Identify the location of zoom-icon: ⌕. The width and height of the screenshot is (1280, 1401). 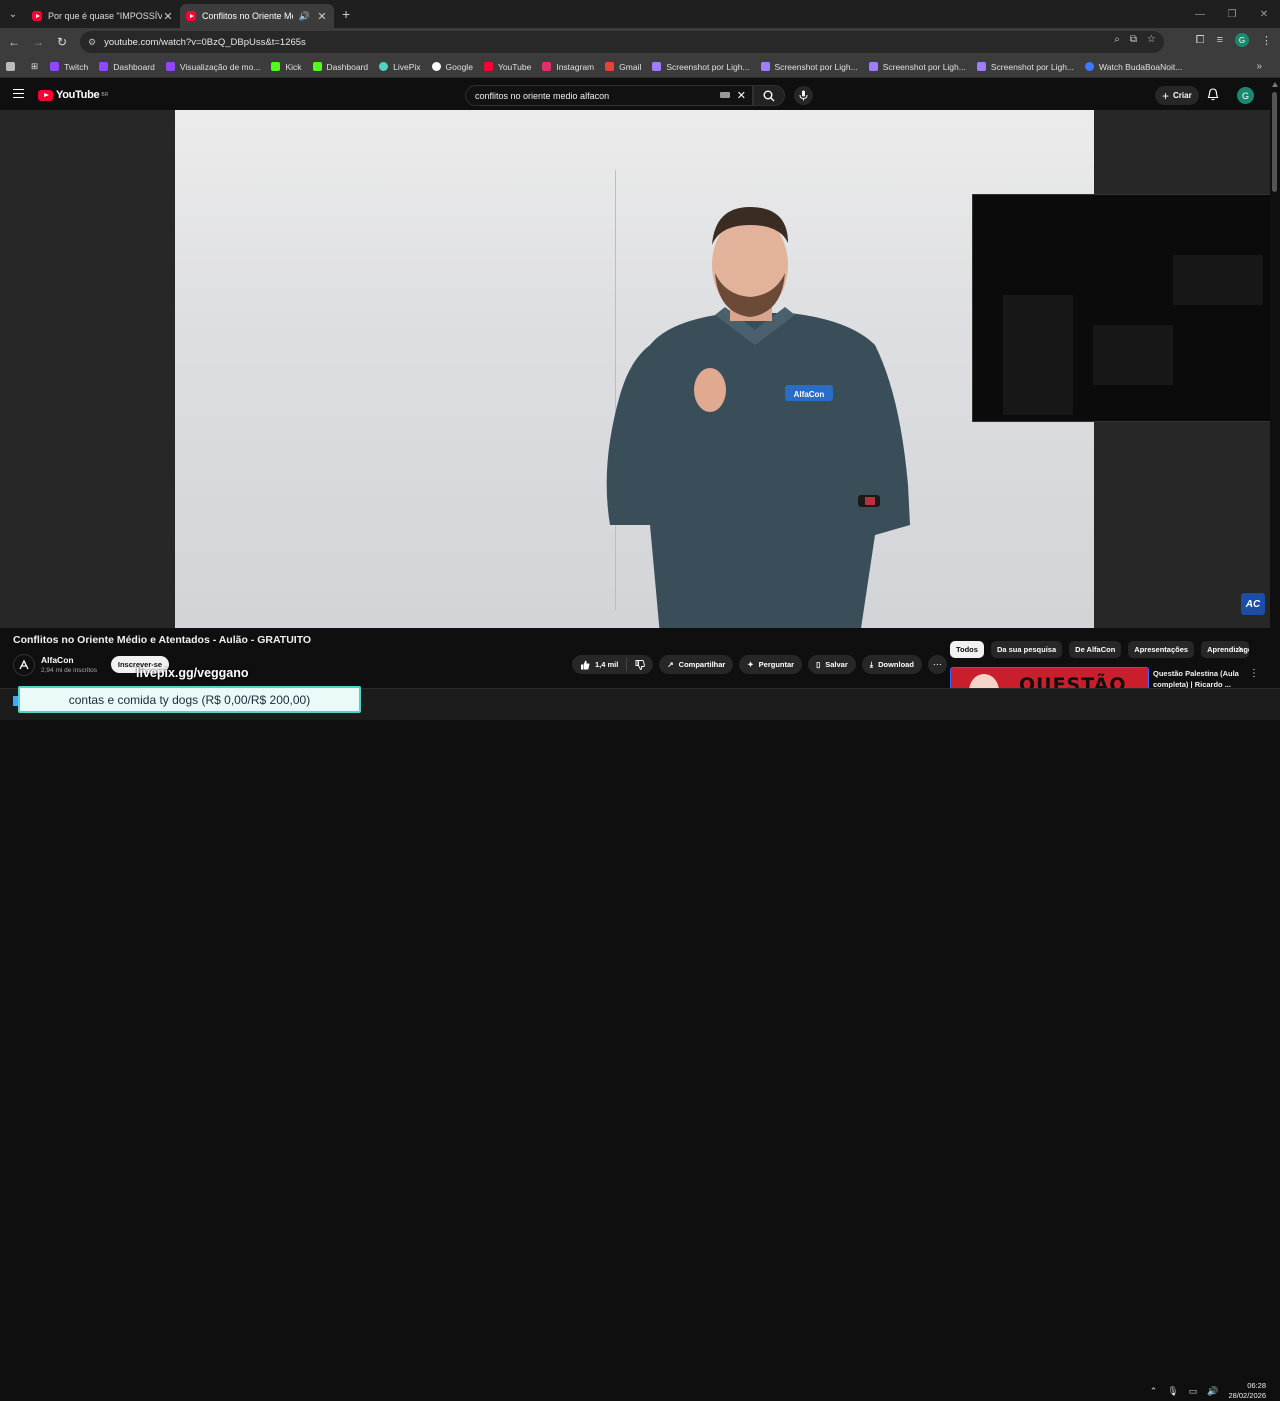
(1117, 39).